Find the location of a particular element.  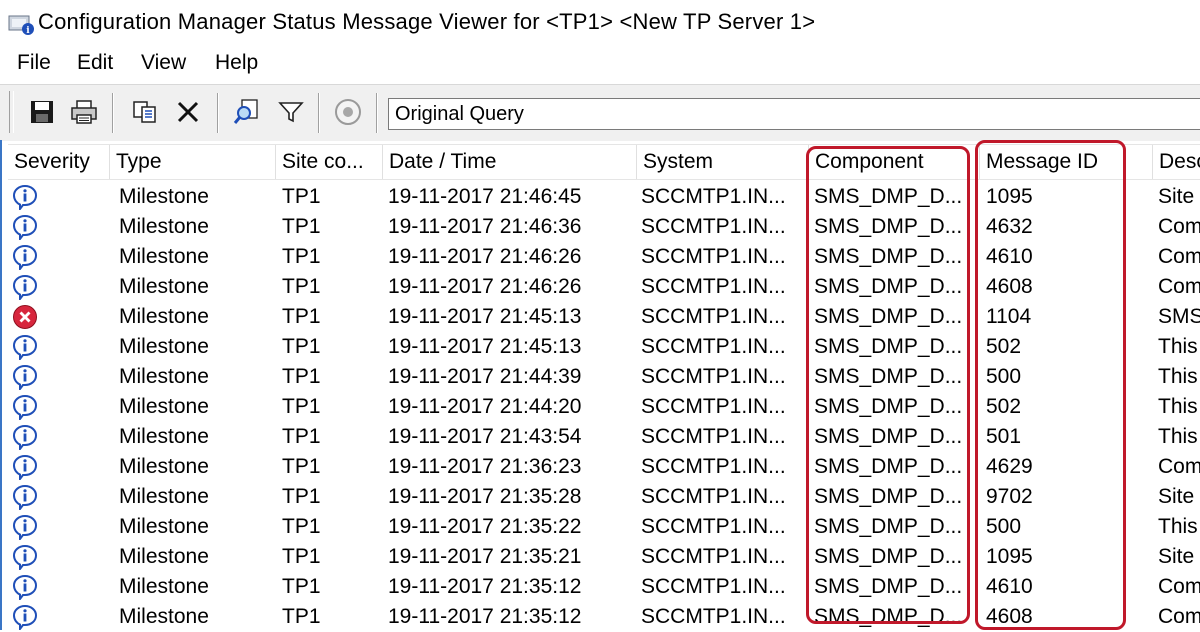

cell-date-time: 19-11-2017 21:35:21 is located at coordinates (485, 556).